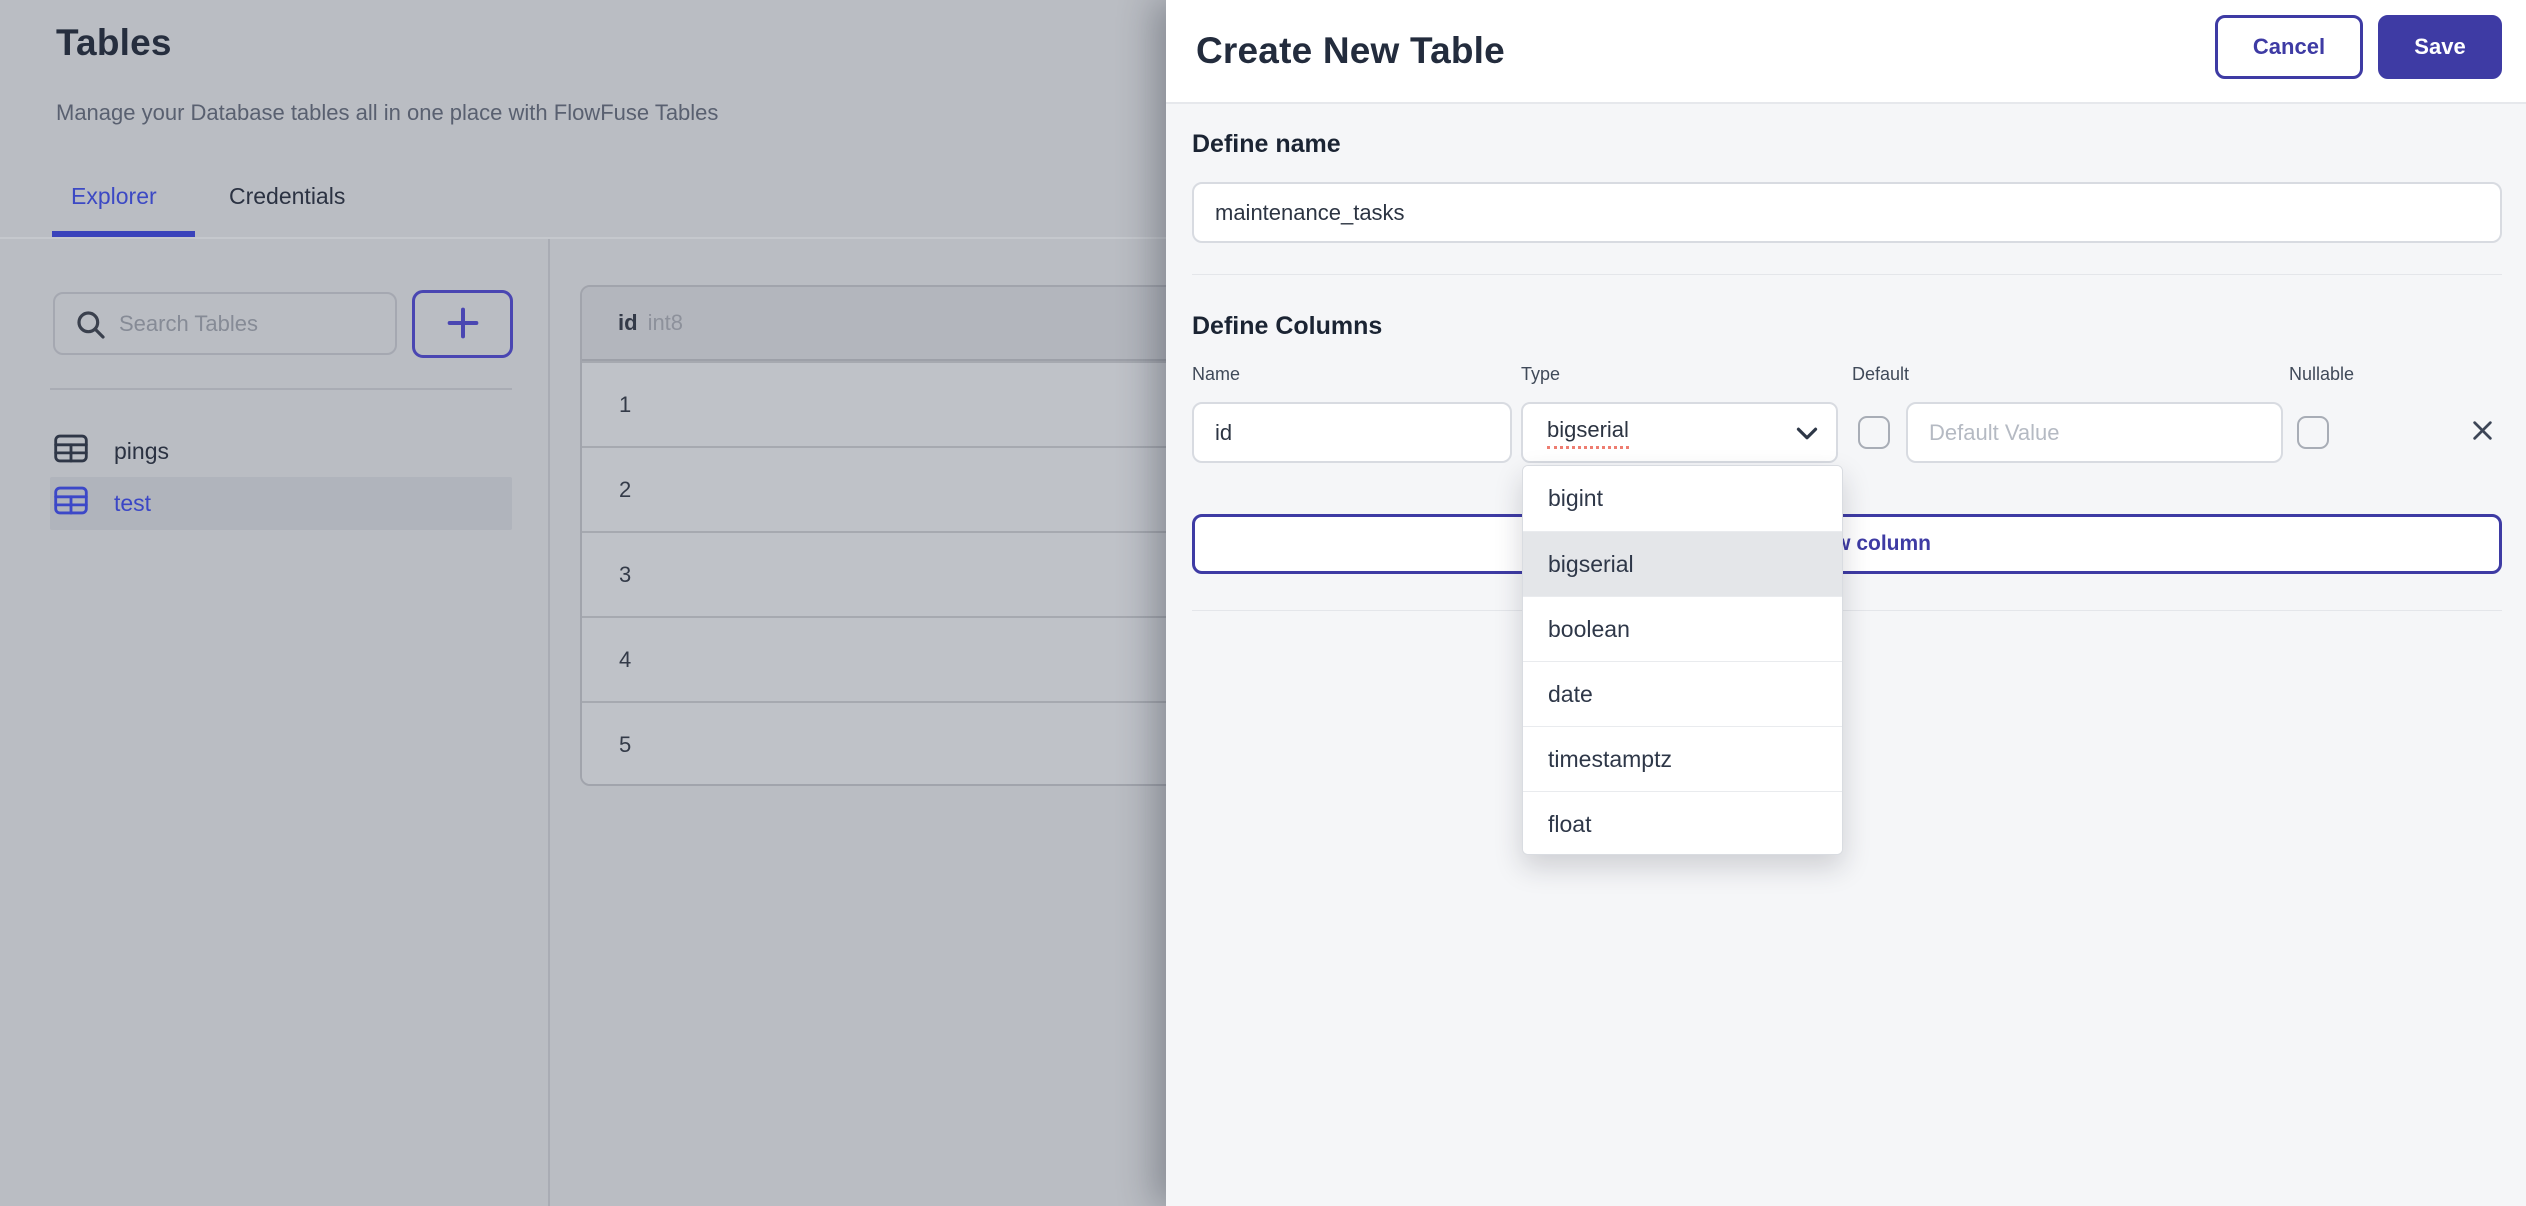 The height and width of the screenshot is (1206, 2526). I want to click on type-option-float: float, so click(1682, 822).